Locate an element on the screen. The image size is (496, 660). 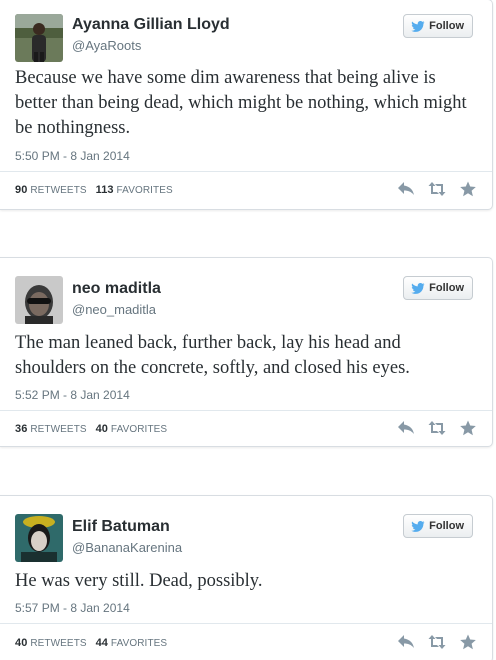
favorite-count: 40 FAVORITES is located at coordinates (132, 429).